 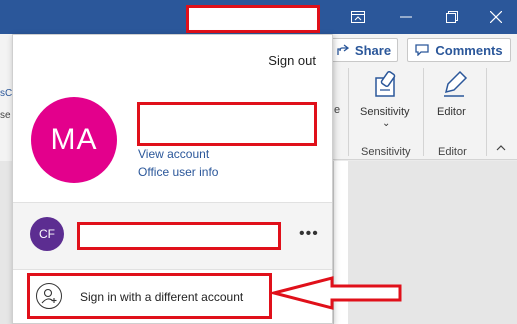 I want to click on minimize-icon, so click(x=406, y=17).